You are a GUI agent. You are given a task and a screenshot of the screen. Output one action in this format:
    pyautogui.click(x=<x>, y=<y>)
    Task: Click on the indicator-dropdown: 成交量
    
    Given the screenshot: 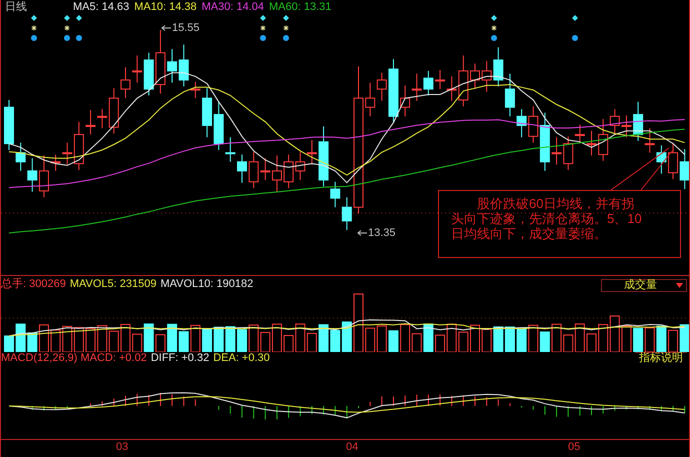 What is the action you would take?
    pyautogui.click(x=644, y=285)
    